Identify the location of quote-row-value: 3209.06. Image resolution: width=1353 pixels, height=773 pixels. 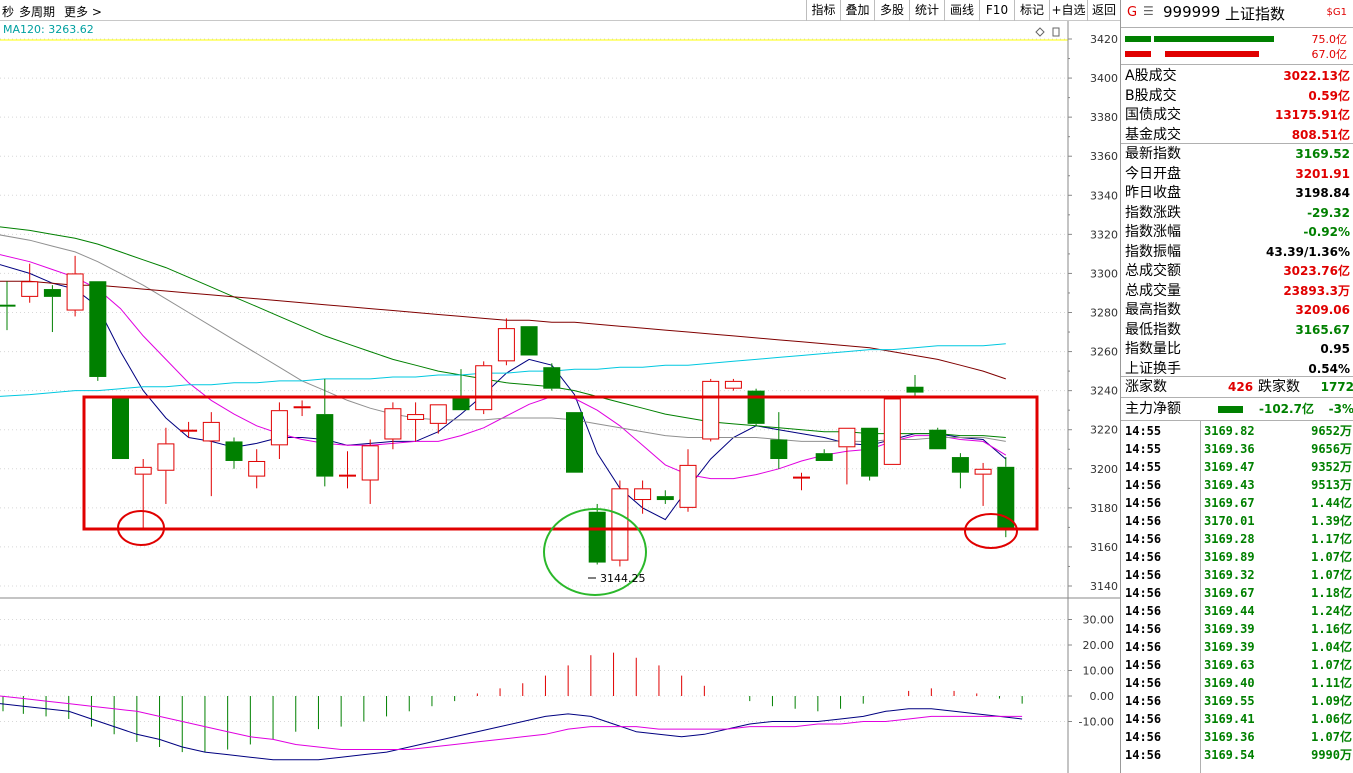
(1322, 310).